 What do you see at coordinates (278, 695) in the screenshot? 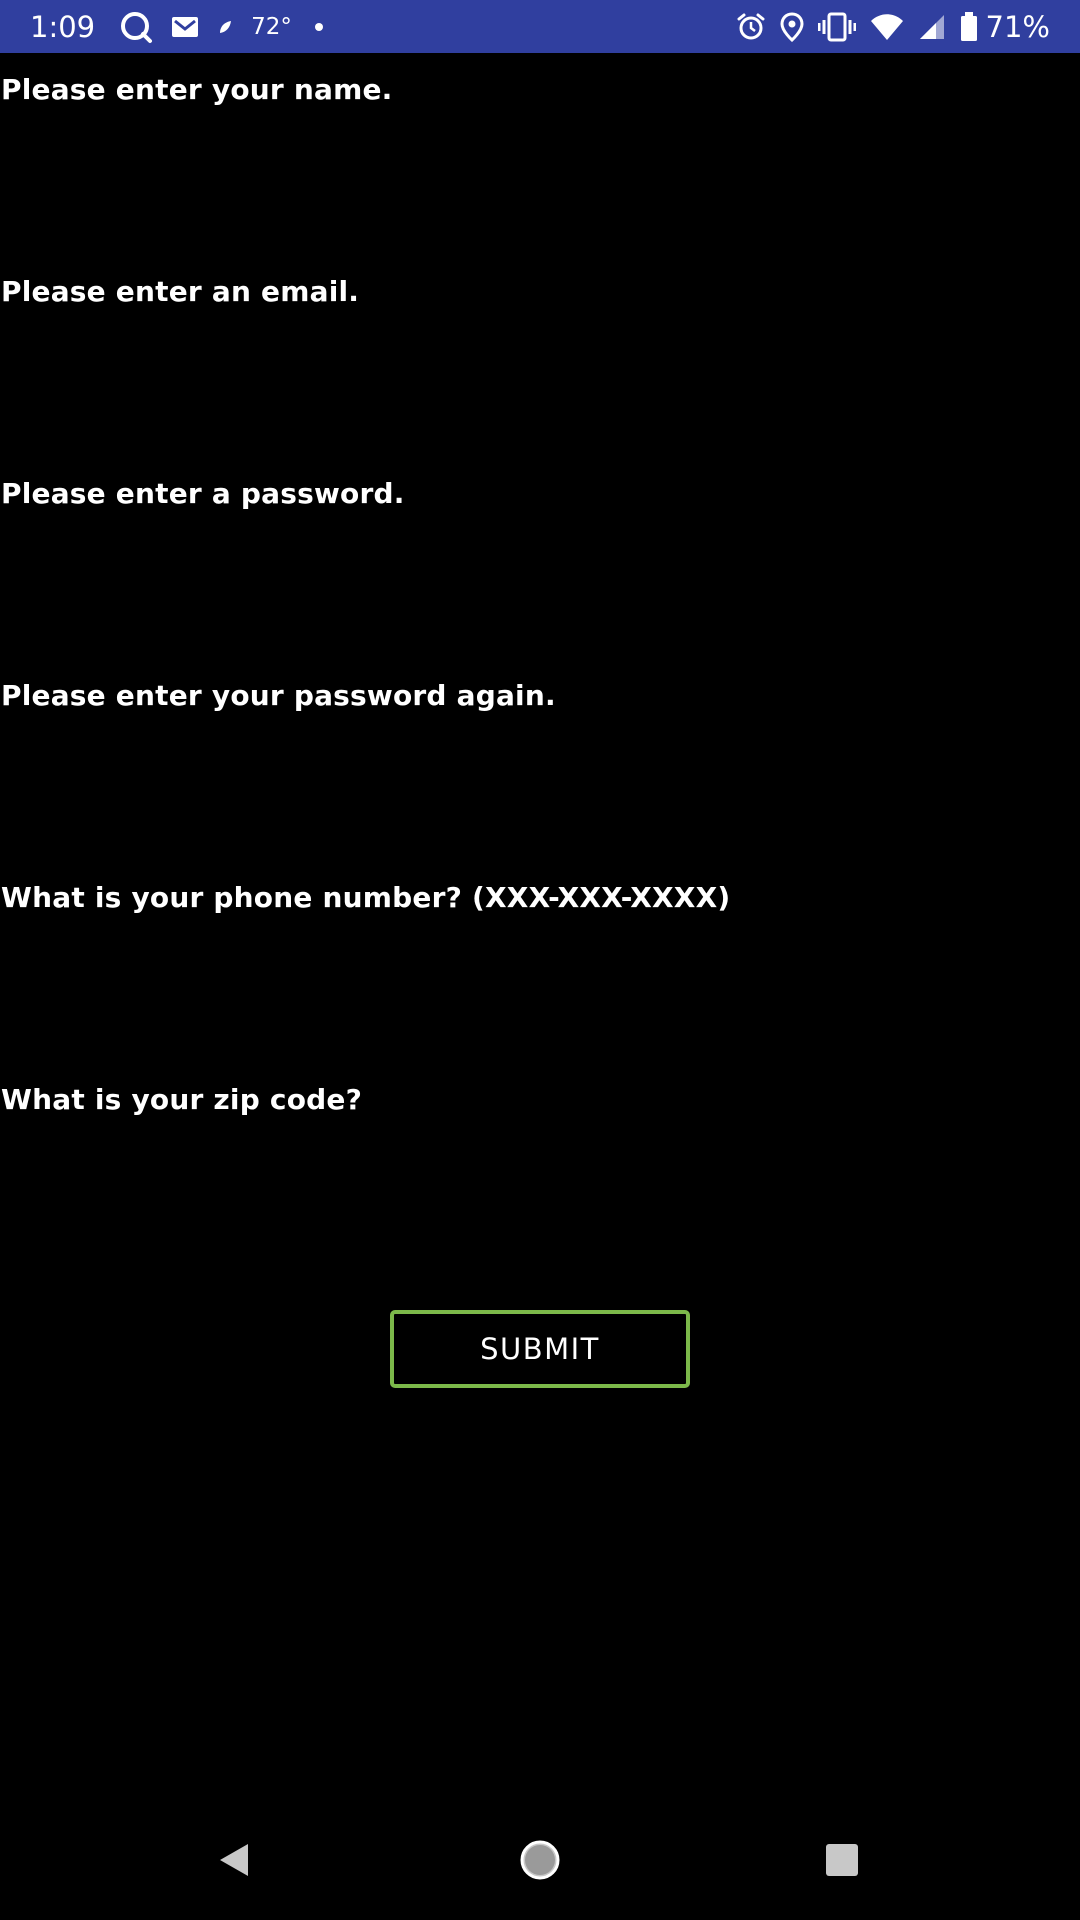
I see `password-confirm-label: Please enter your password again.` at bounding box center [278, 695].